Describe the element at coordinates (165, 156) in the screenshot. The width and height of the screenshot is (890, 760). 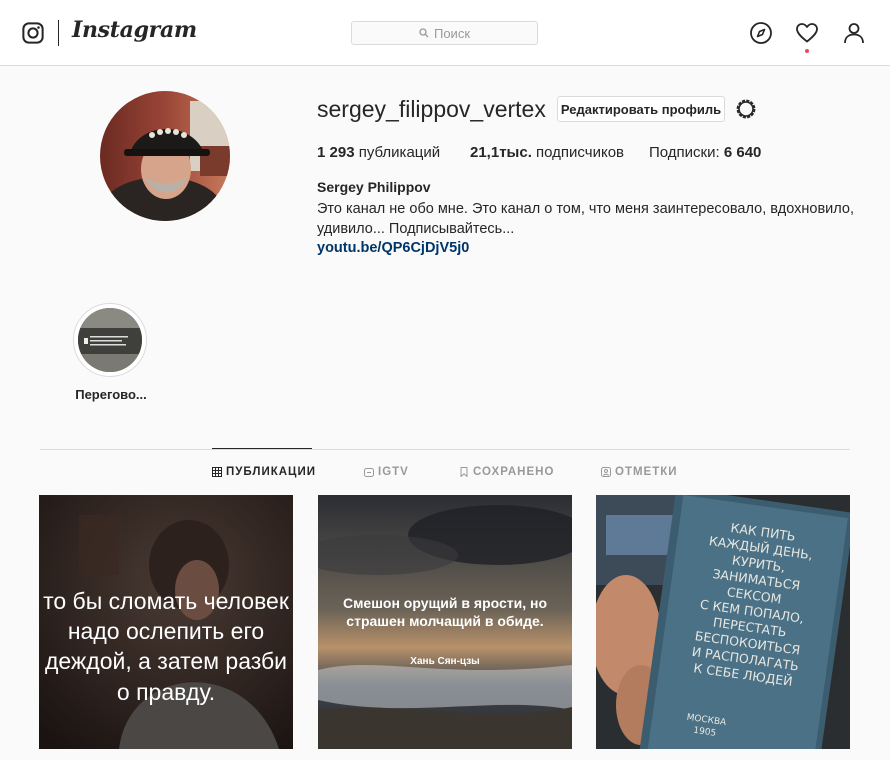
I see `profile-avatar` at that location.